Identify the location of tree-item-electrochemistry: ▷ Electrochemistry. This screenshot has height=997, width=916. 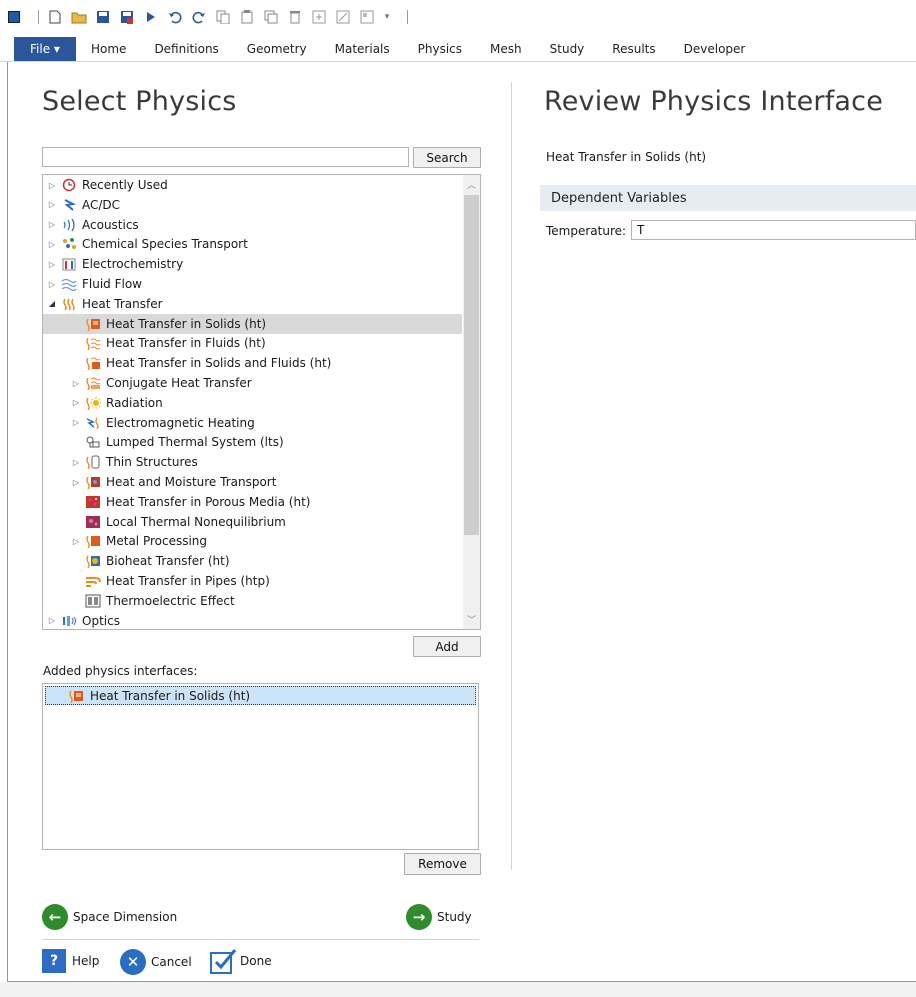
(253, 264).